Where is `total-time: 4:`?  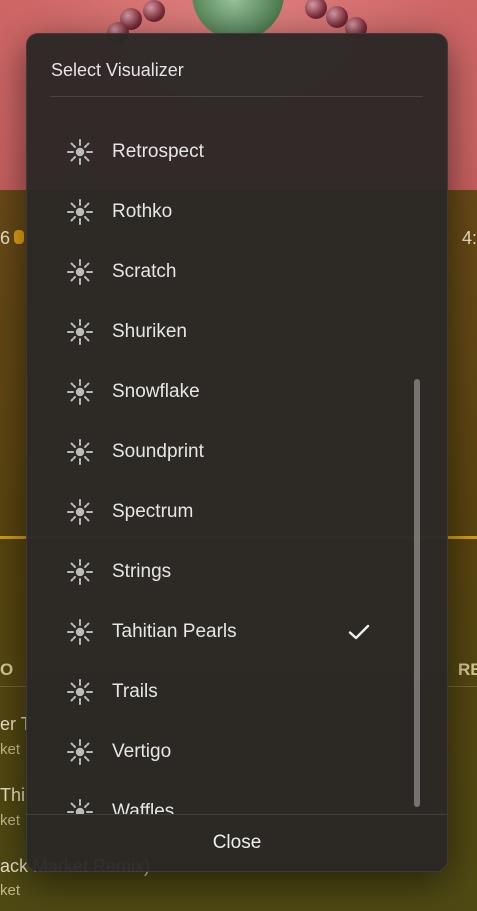
total-time: 4: is located at coordinates (469, 238).